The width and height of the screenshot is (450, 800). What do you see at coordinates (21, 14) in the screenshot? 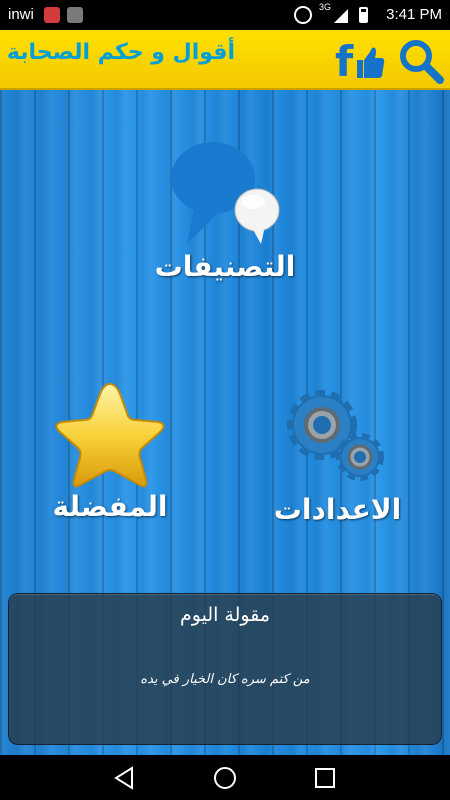
I see `carrier-label: inwi` at bounding box center [21, 14].